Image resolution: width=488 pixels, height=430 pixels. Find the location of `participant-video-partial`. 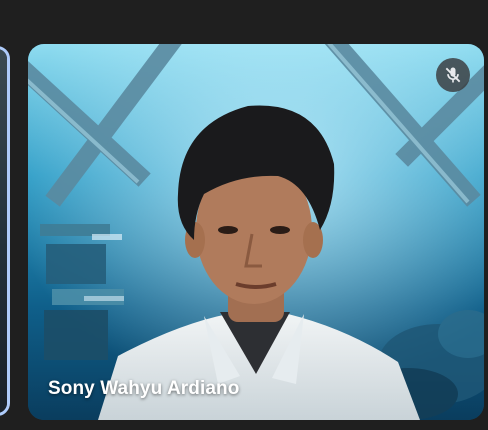

participant-video-partial is located at coordinates (3, 231).